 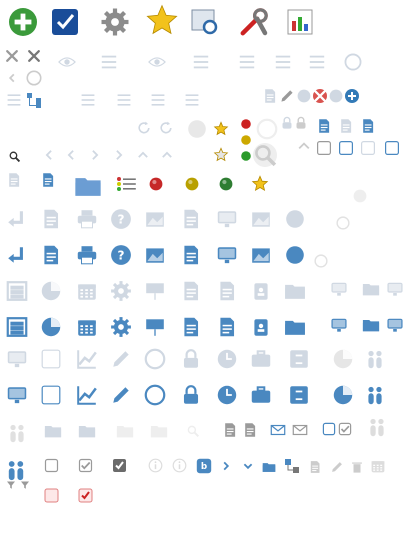 What do you see at coordinates (324, 126) in the screenshot?
I see `upload-icon` at bounding box center [324, 126].